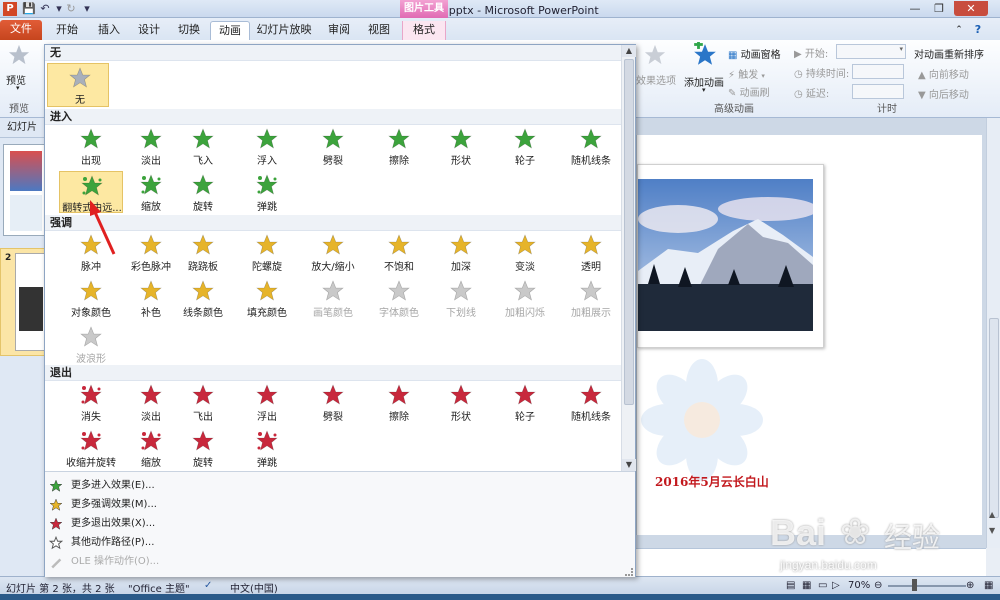  I want to click on entrance-effect-8: 轮子, so click(525, 146).